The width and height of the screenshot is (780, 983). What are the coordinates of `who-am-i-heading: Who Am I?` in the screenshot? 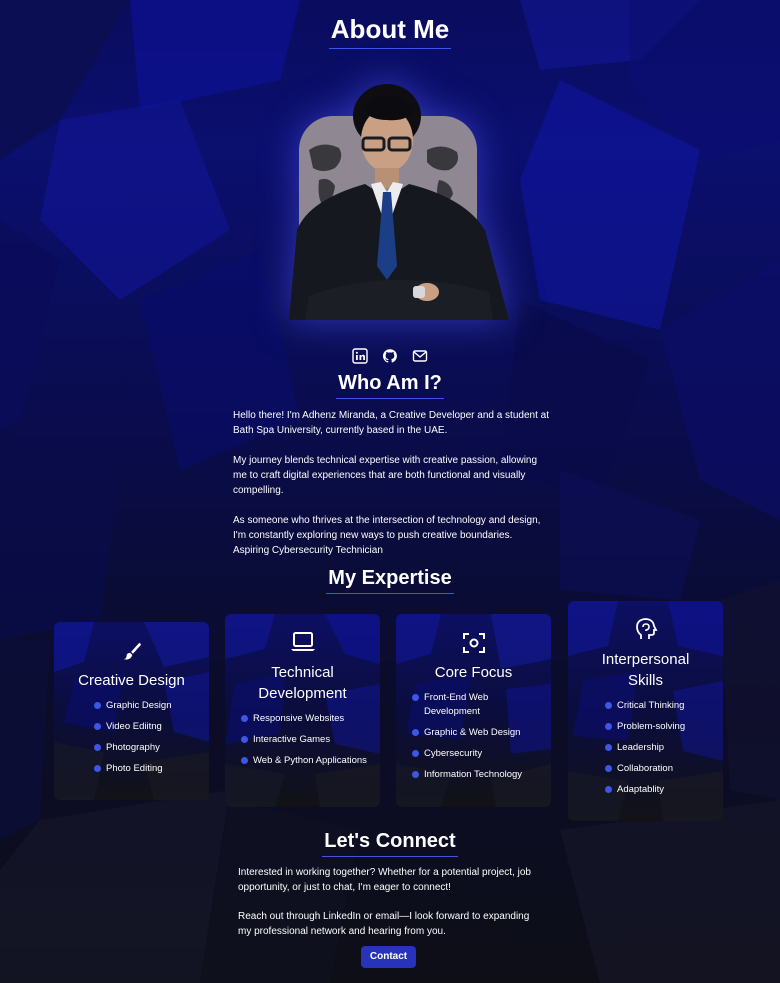 It's located at (390, 385).